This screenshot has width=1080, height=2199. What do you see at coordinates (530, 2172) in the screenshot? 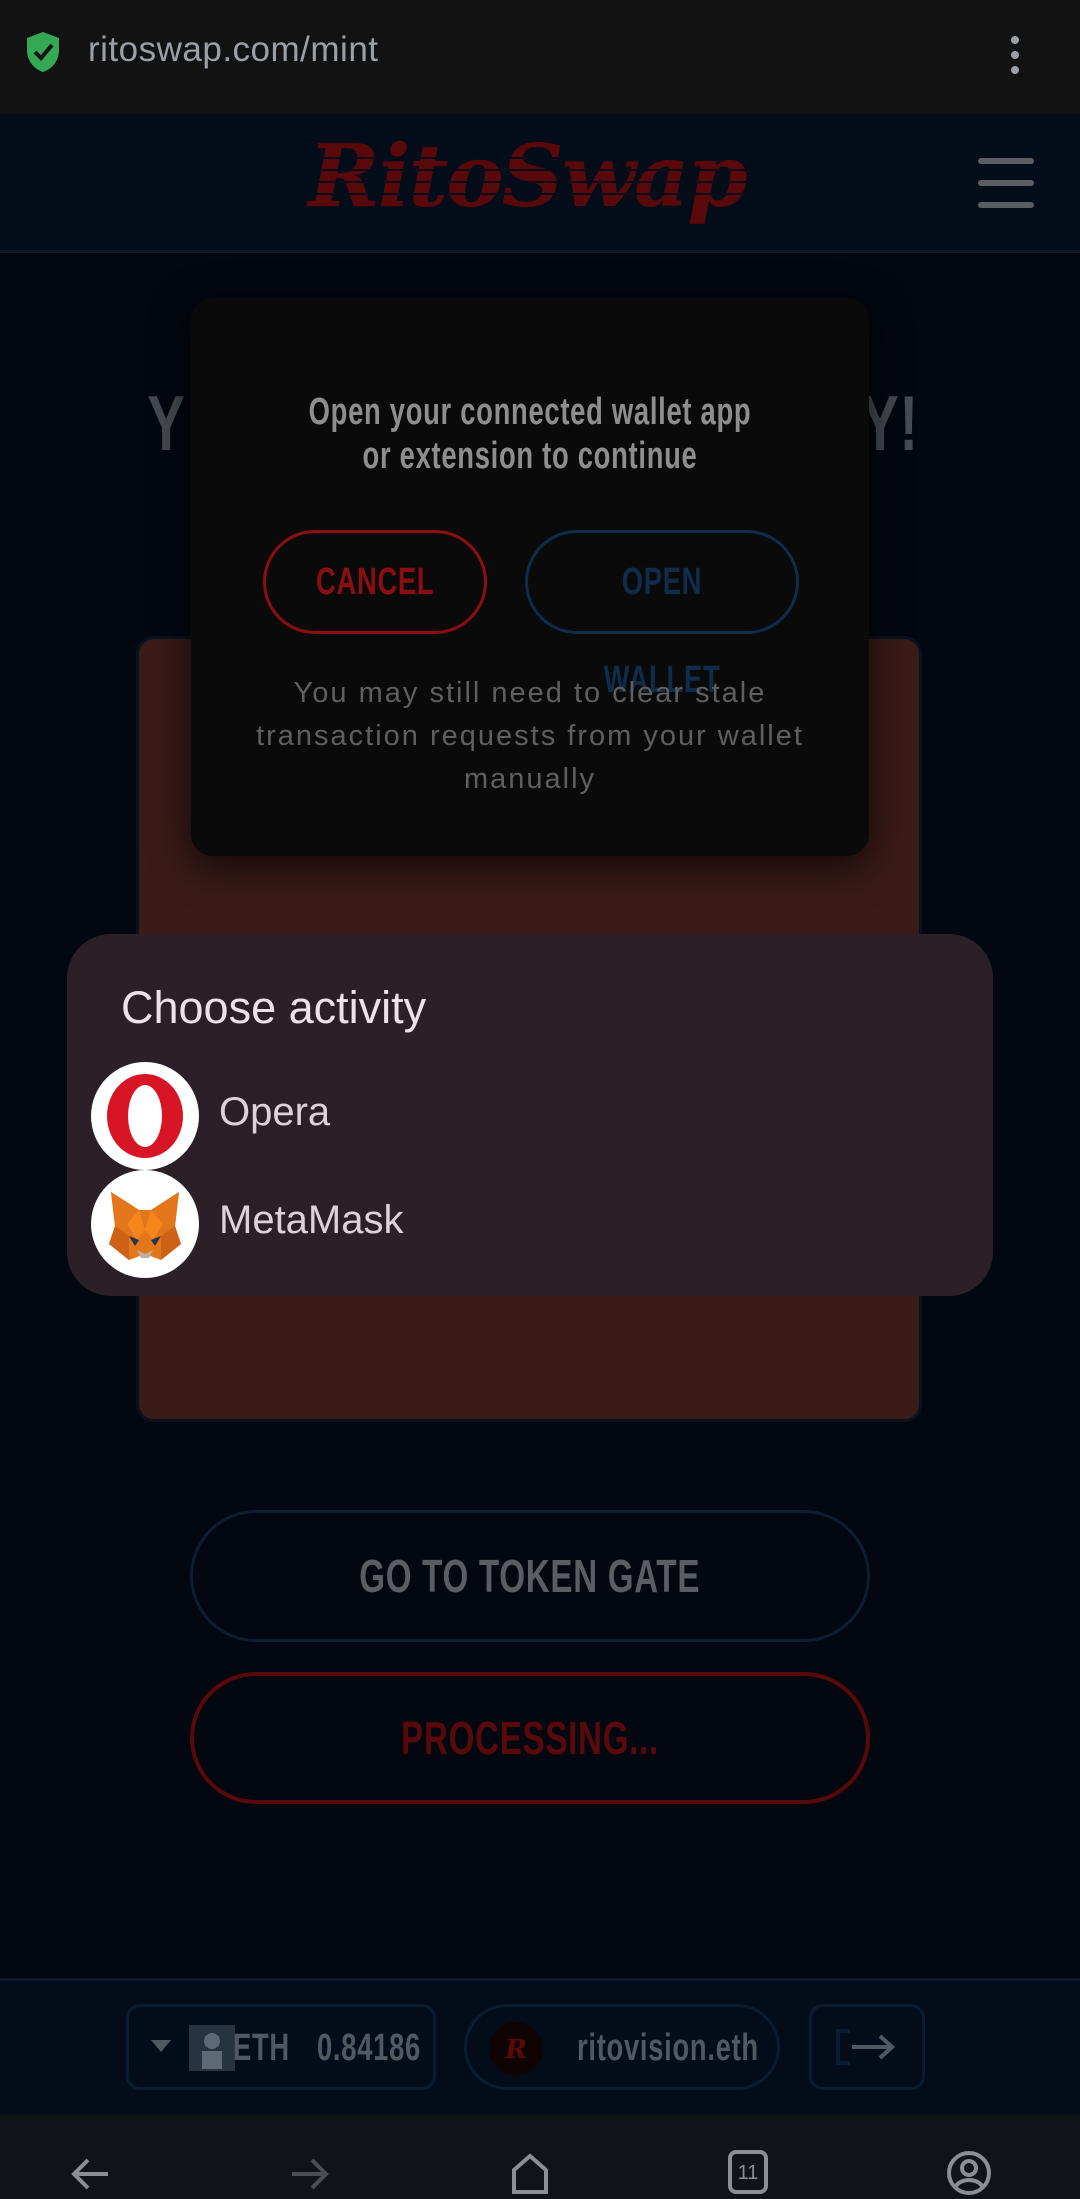
I see `home-icon` at bounding box center [530, 2172].